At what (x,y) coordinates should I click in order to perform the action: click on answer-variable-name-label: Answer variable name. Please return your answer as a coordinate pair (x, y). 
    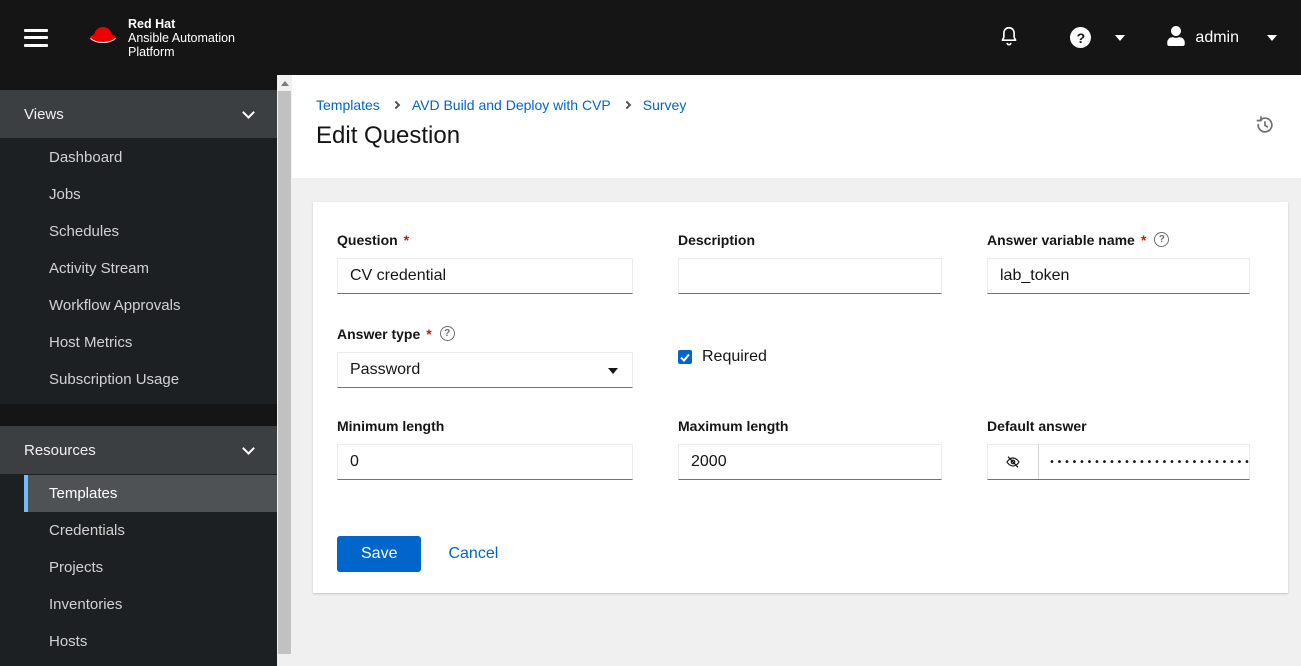
    Looking at the image, I should click on (1061, 240).